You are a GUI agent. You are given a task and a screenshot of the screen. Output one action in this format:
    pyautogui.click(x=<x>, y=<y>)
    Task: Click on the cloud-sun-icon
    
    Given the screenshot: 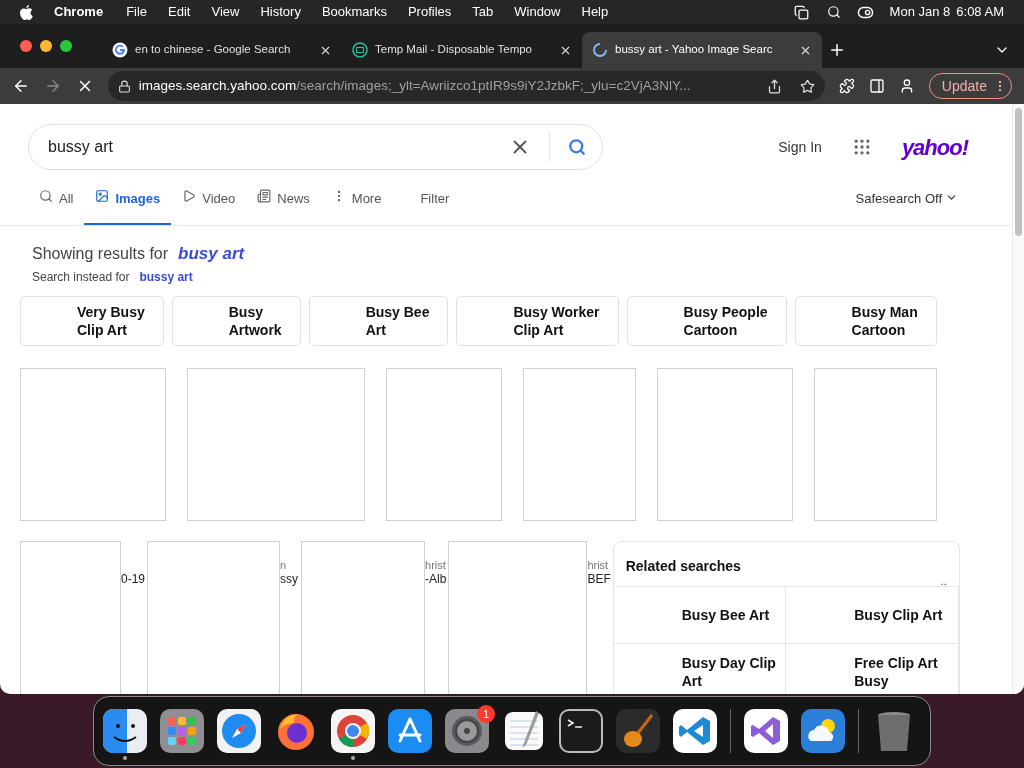 What is the action you would take?
    pyautogui.click(x=823, y=731)
    